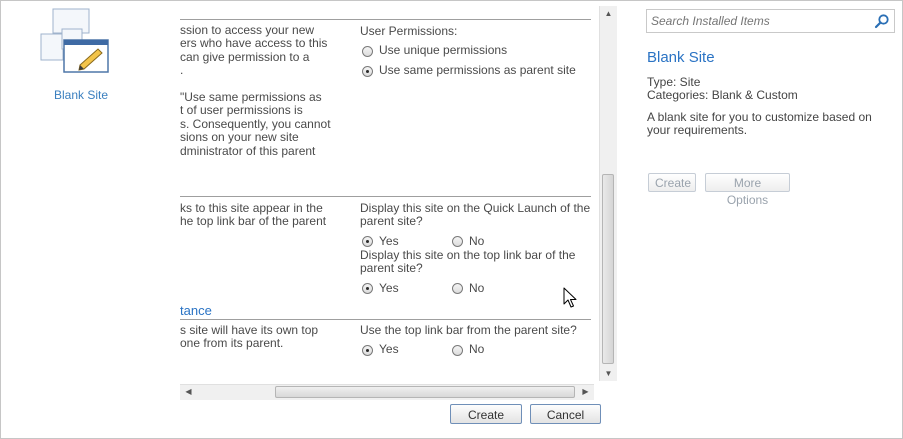 The height and width of the screenshot is (439, 903). Describe the element at coordinates (188, 392) in the screenshot. I see `scroll-left-arrow-icon: ◀` at that location.